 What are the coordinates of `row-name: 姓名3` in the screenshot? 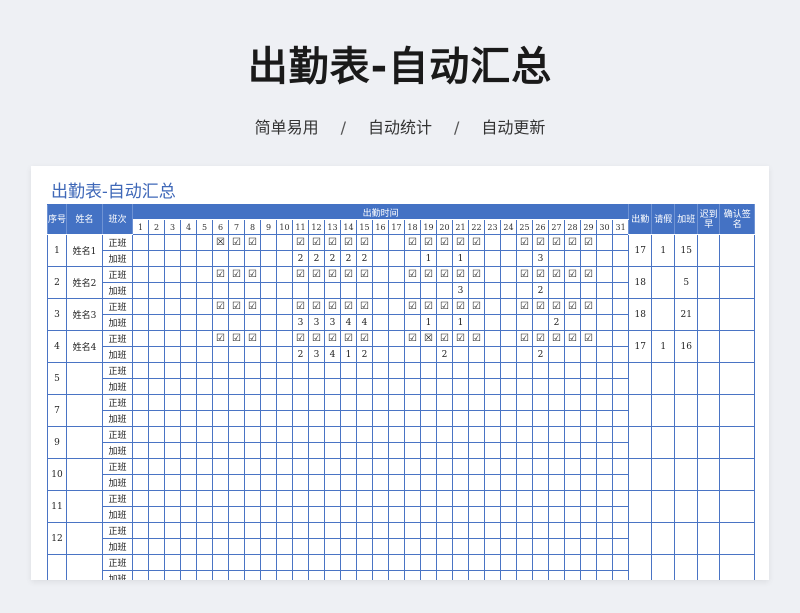 It's located at (84, 314).